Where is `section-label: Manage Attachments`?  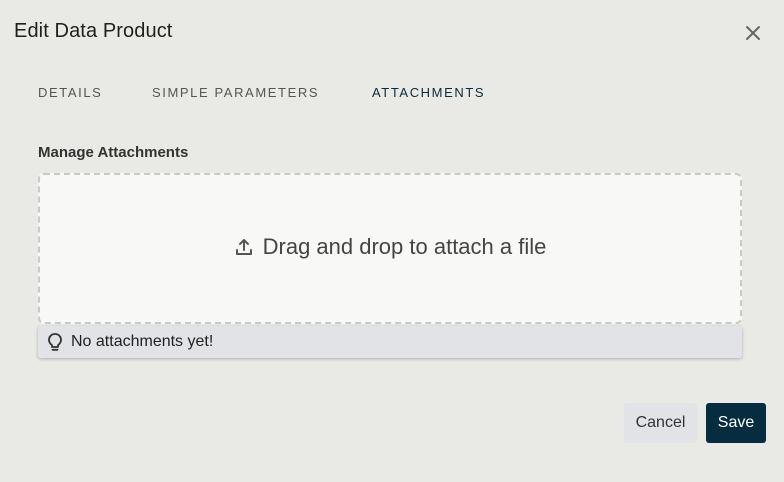
section-label: Manage Attachments is located at coordinates (113, 152).